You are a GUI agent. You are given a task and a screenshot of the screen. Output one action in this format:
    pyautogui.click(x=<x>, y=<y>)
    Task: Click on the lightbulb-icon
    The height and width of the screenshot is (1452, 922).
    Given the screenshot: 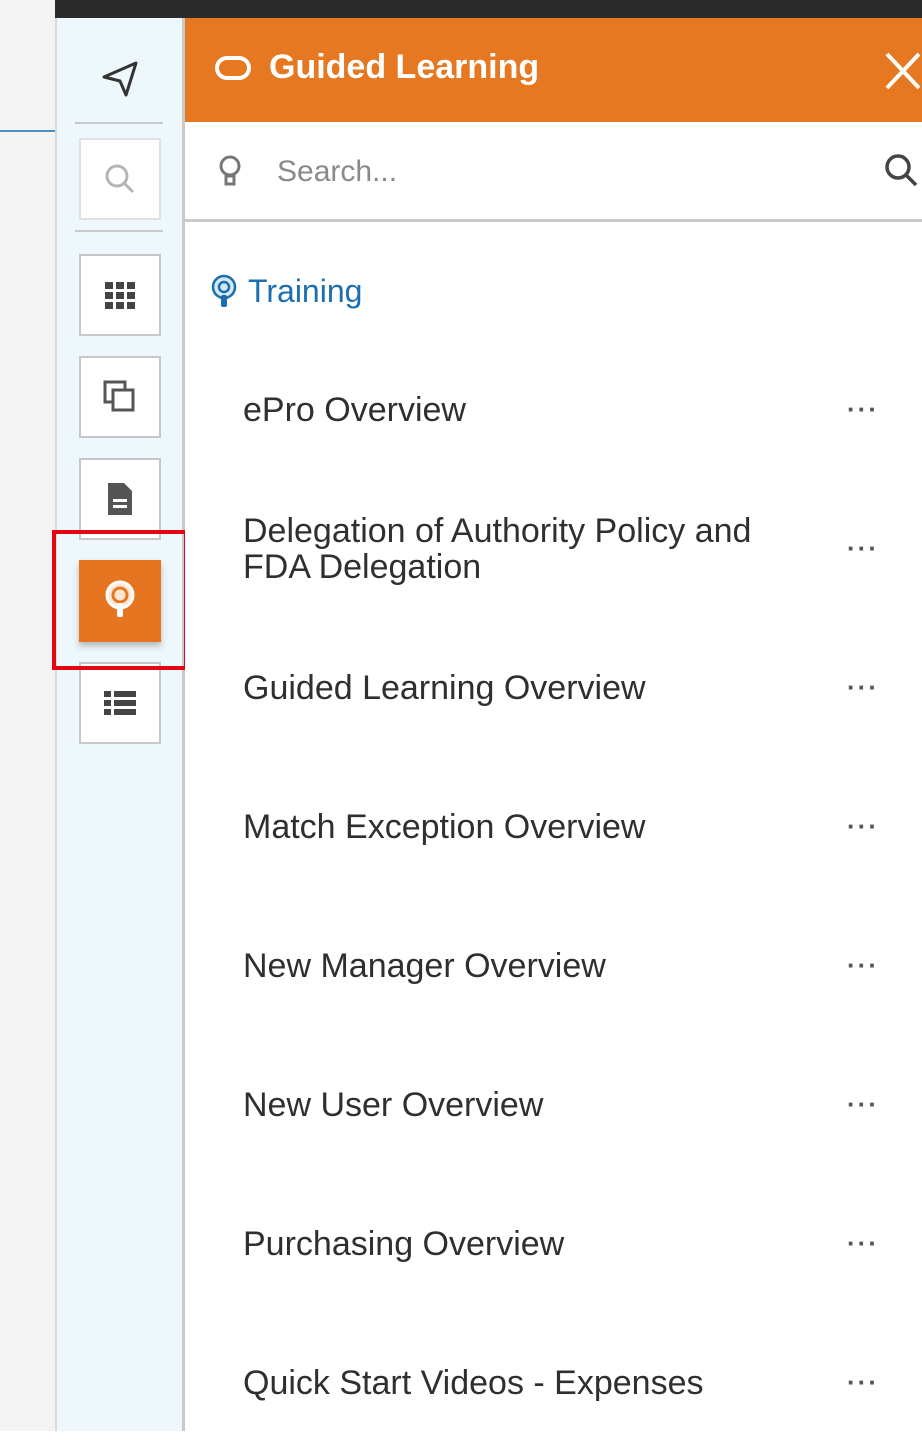 What is the action you would take?
    pyautogui.click(x=230, y=170)
    